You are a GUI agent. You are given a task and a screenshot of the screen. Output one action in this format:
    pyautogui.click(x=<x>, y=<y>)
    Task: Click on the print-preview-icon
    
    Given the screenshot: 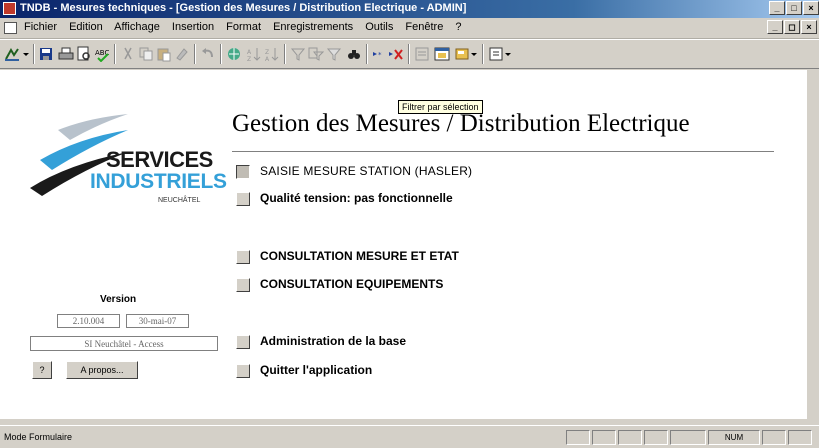 What is the action you would take?
    pyautogui.click(x=84, y=54)
    